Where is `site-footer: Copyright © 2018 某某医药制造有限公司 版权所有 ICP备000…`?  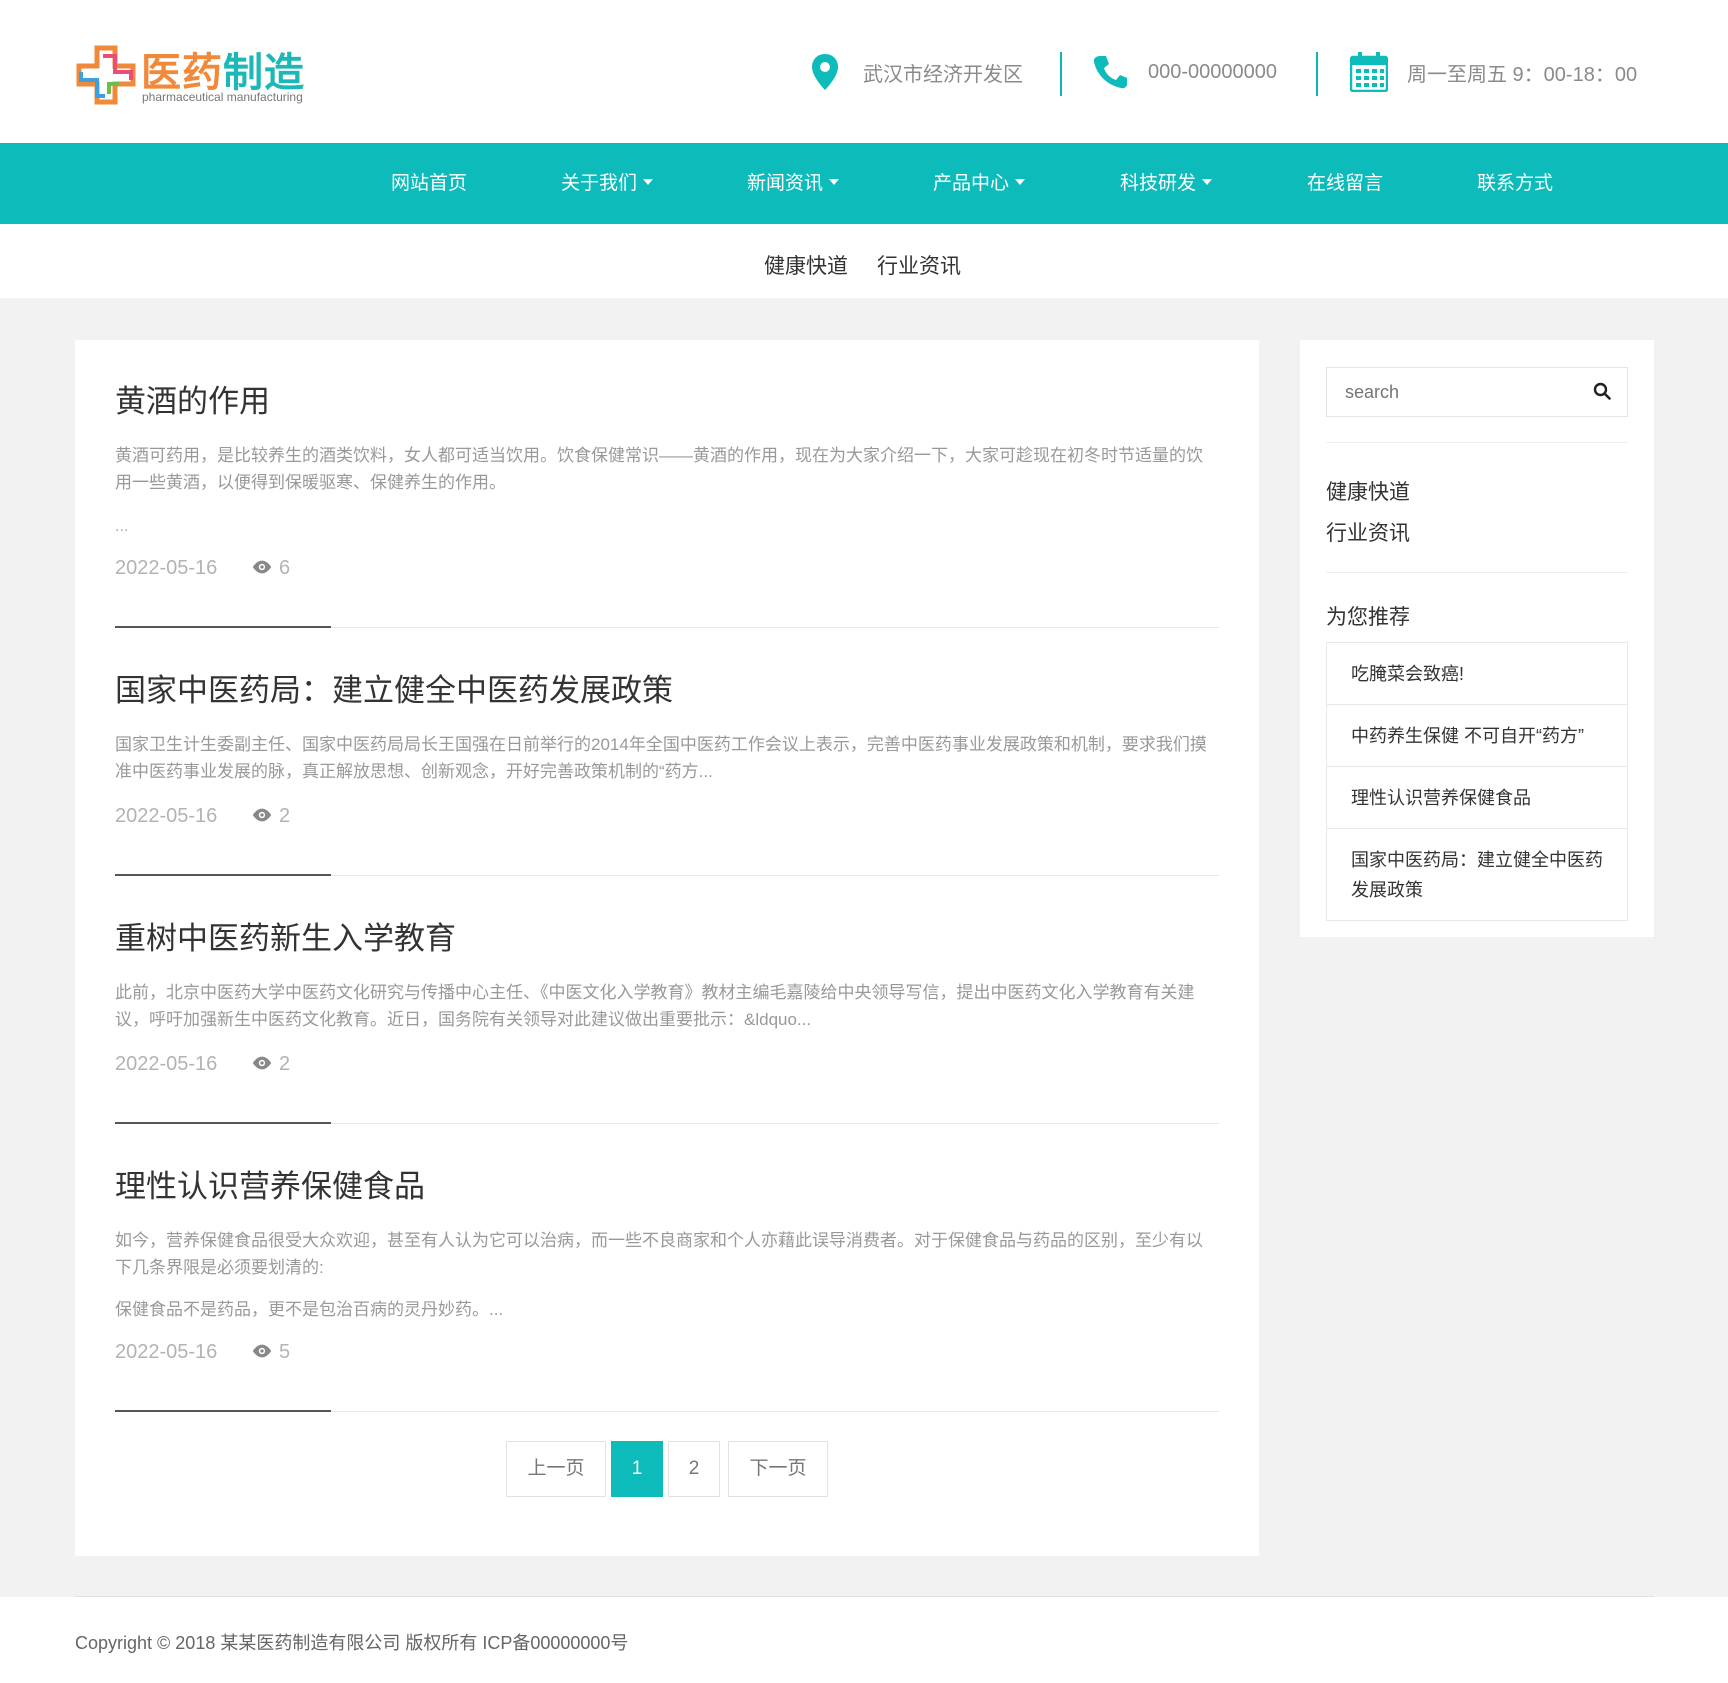
site-footer: Copyright © 2018 某某医药制造有限公司 版权所有 ICP备000… is located at coordinates (864, 1640).